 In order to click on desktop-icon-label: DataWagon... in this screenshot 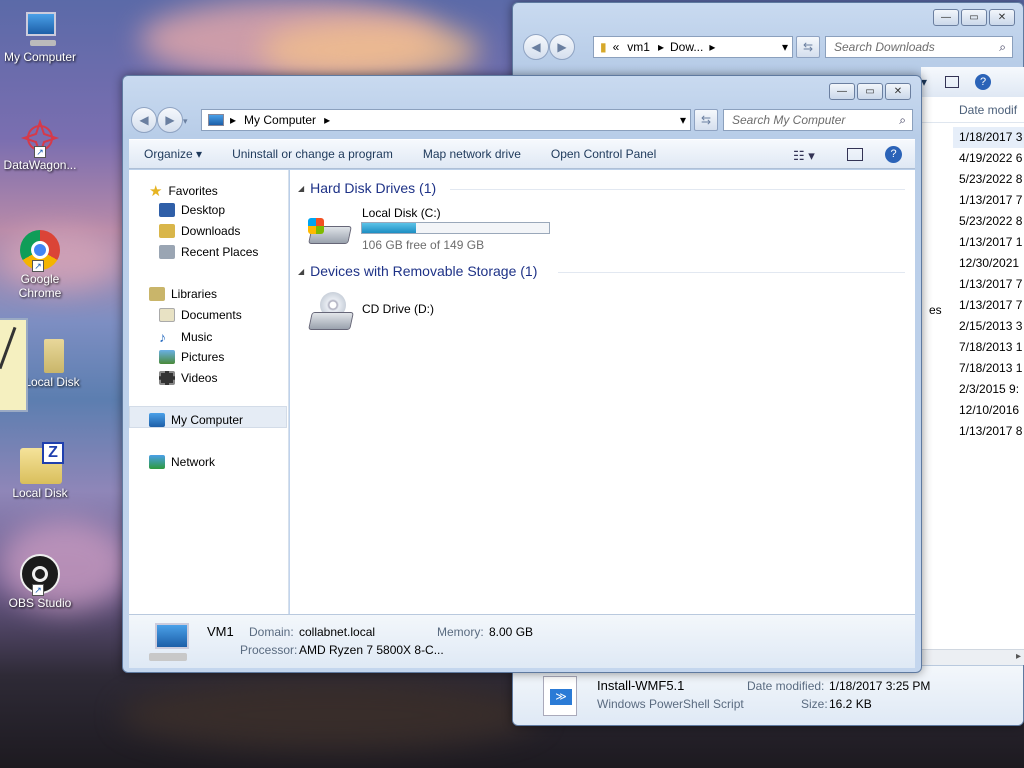, I will do `click(40, 165)`.